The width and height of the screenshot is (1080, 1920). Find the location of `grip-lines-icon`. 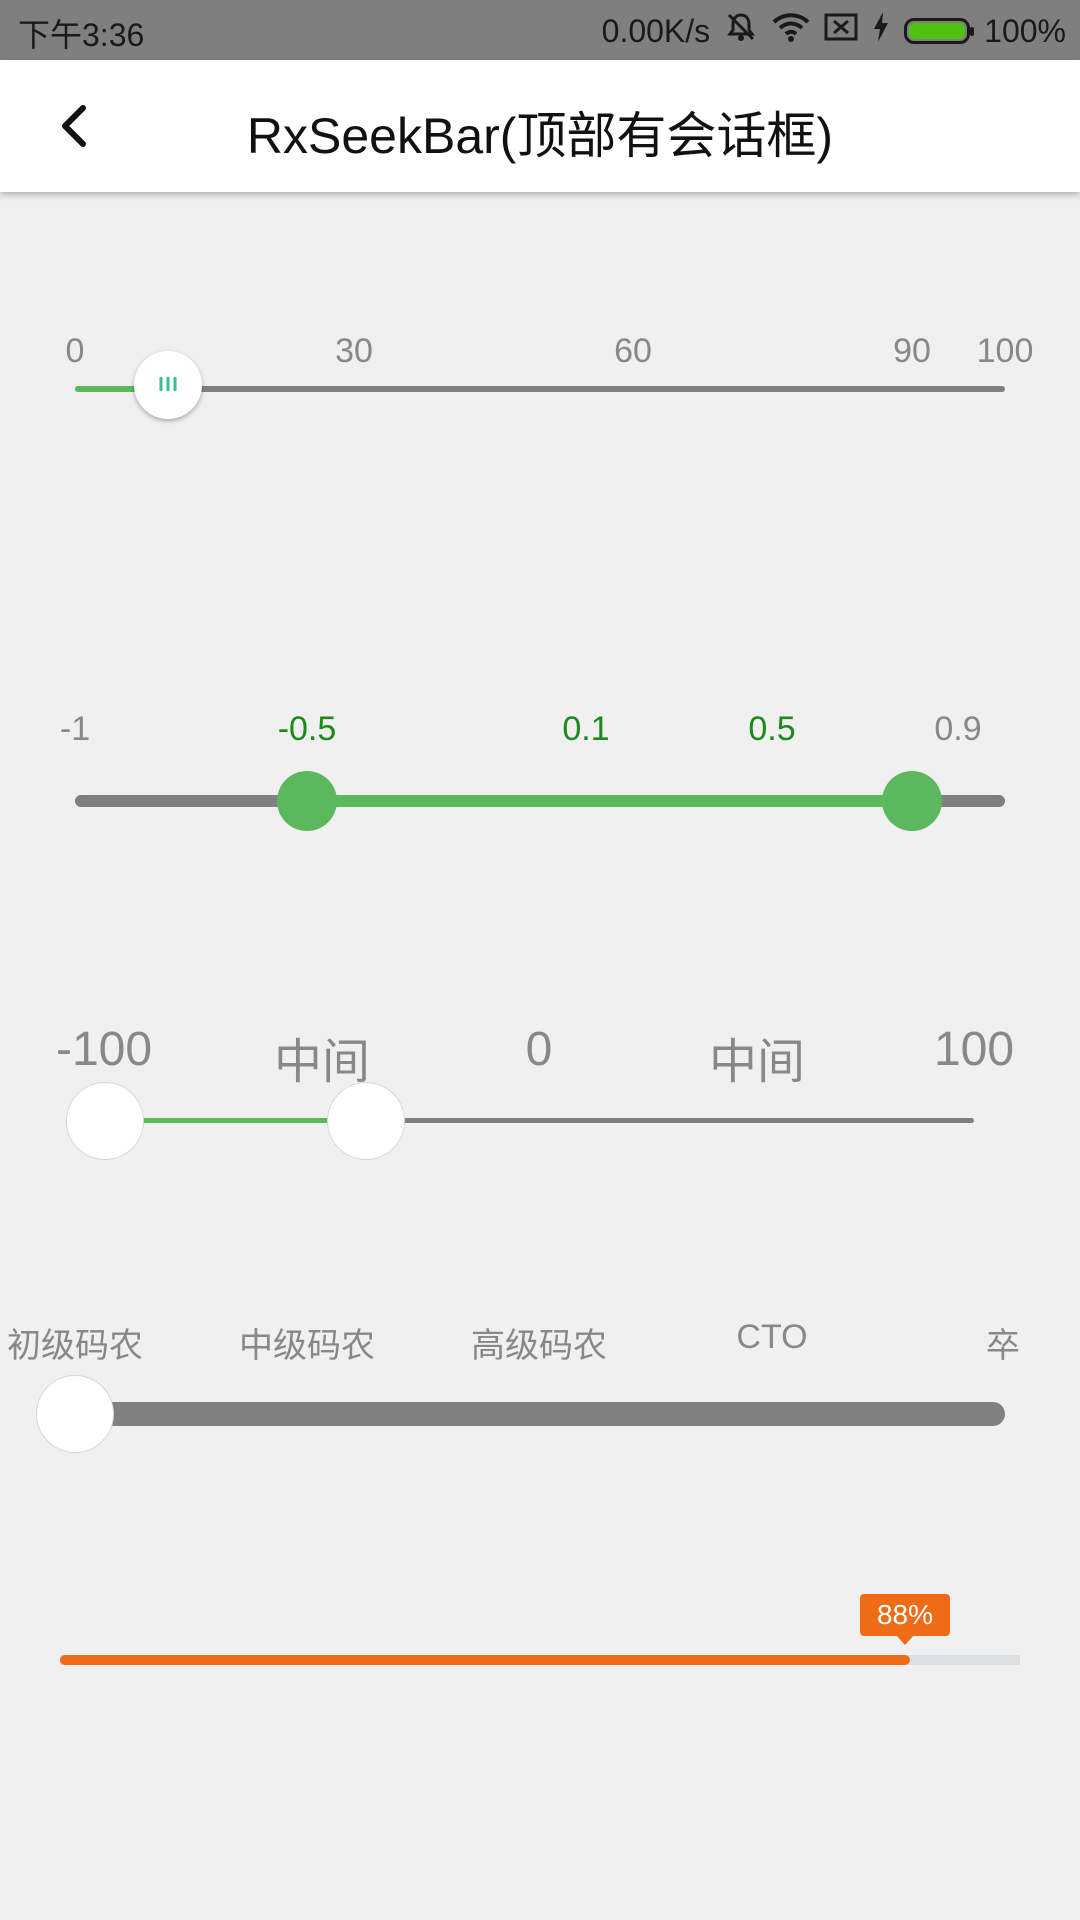

grip-lines-icon is located at coordinates (168, 384).